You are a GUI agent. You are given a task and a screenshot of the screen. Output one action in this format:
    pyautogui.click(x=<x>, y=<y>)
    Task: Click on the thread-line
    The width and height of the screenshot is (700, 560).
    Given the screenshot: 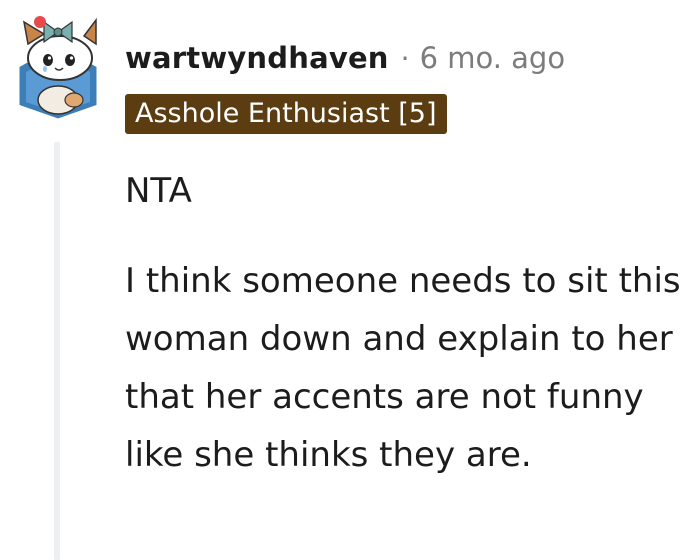 What is the action you would take?
    pyautogui.click(x=57, y=351)
    